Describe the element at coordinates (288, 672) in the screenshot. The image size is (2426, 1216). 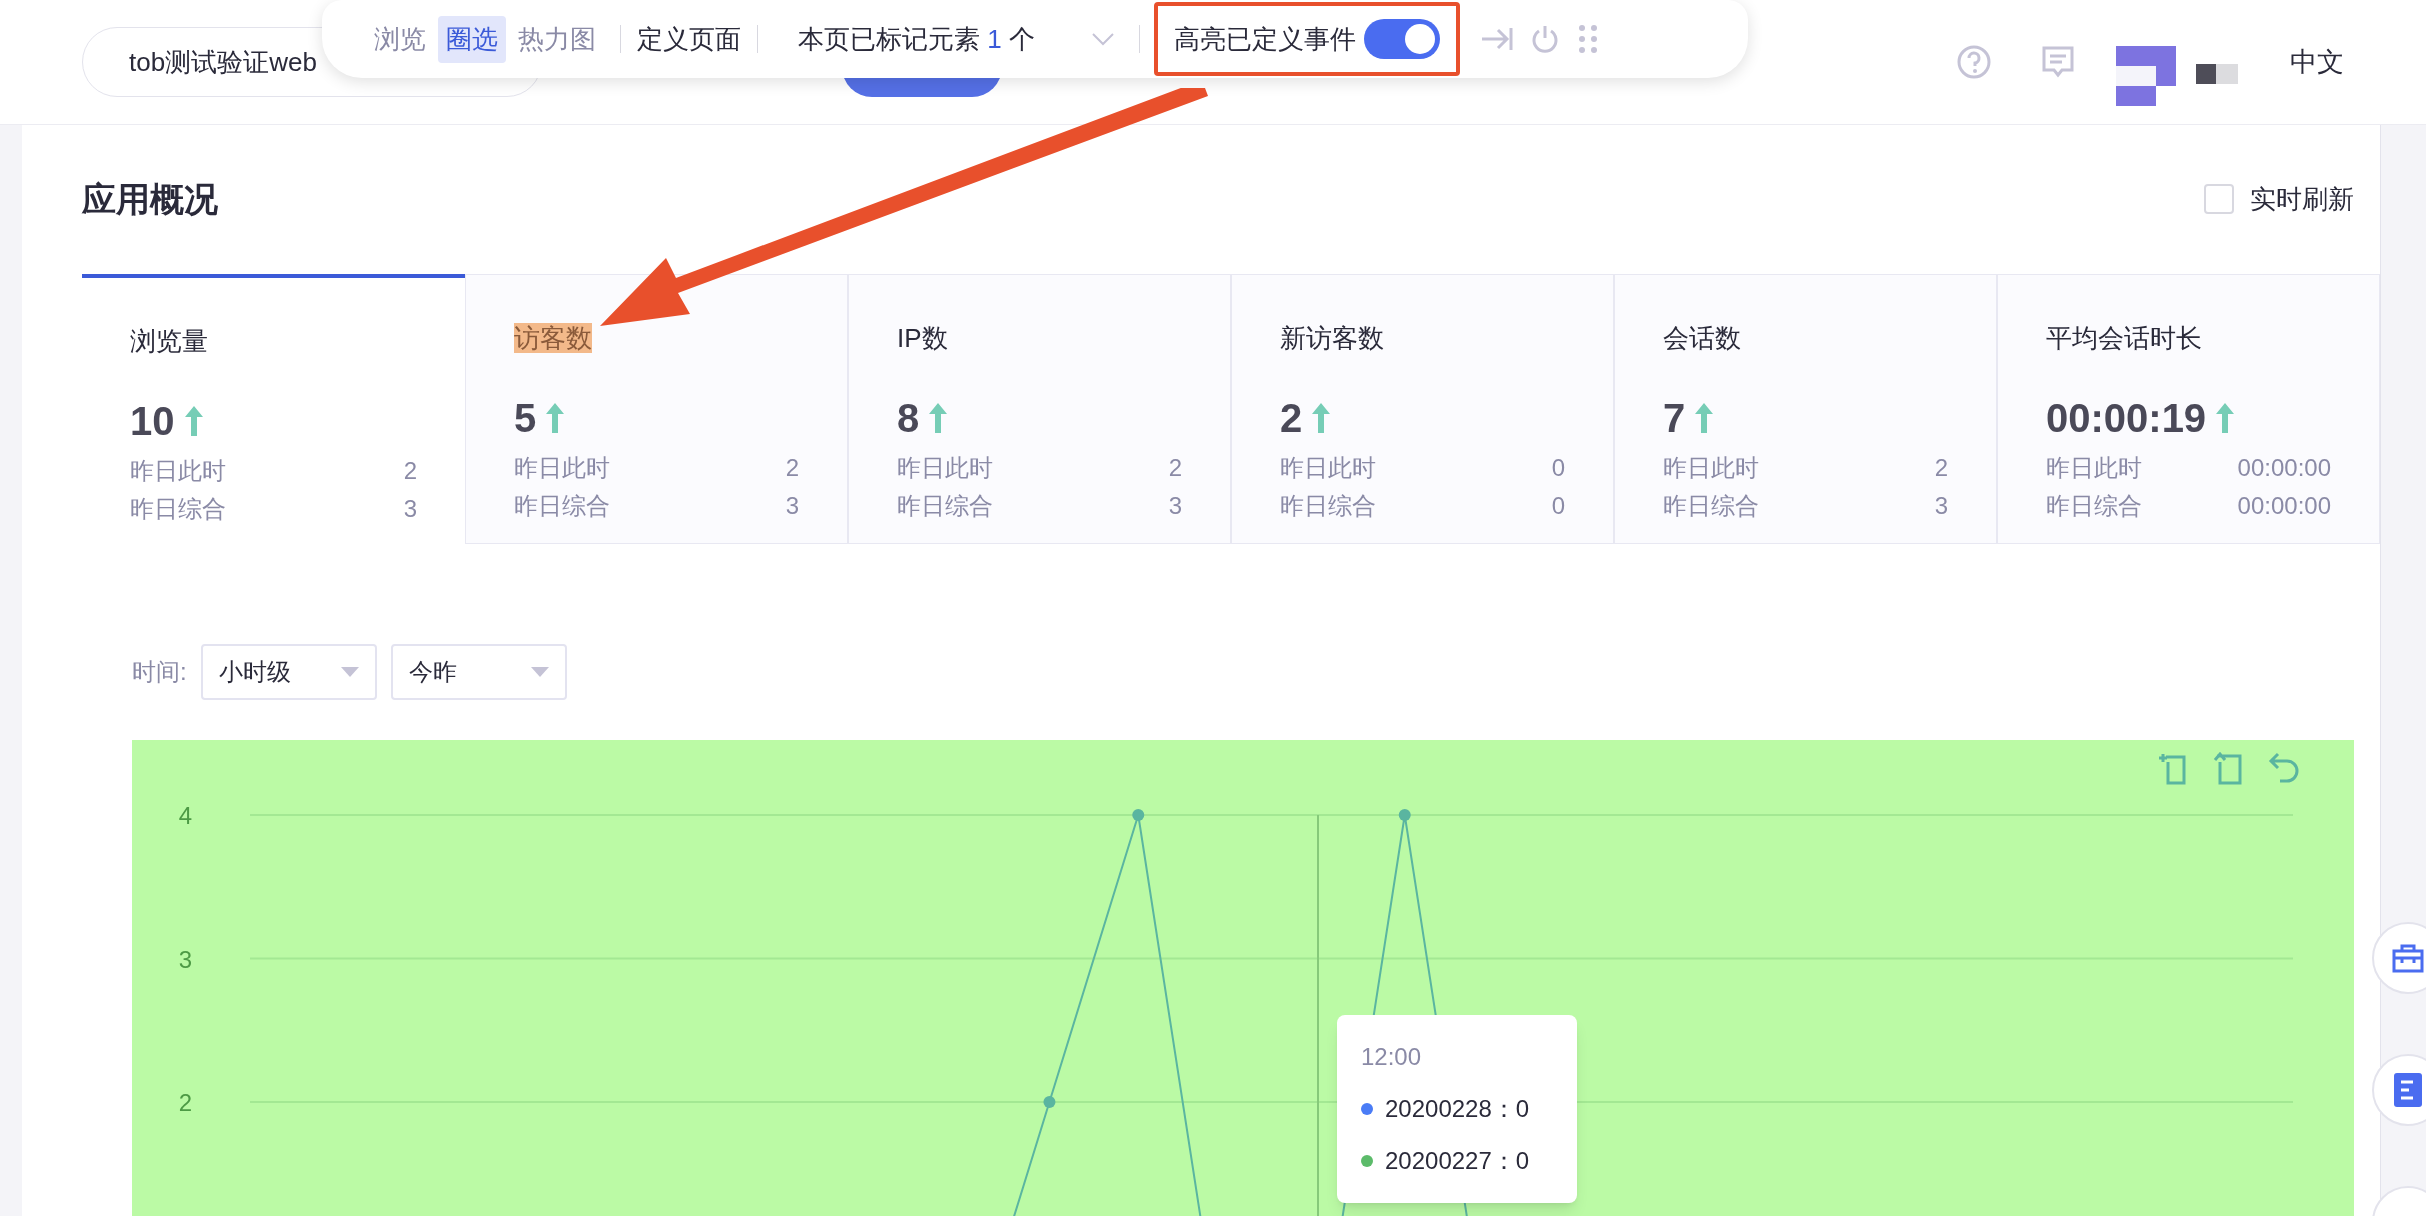
I see `time-select: 小时级` at that location.